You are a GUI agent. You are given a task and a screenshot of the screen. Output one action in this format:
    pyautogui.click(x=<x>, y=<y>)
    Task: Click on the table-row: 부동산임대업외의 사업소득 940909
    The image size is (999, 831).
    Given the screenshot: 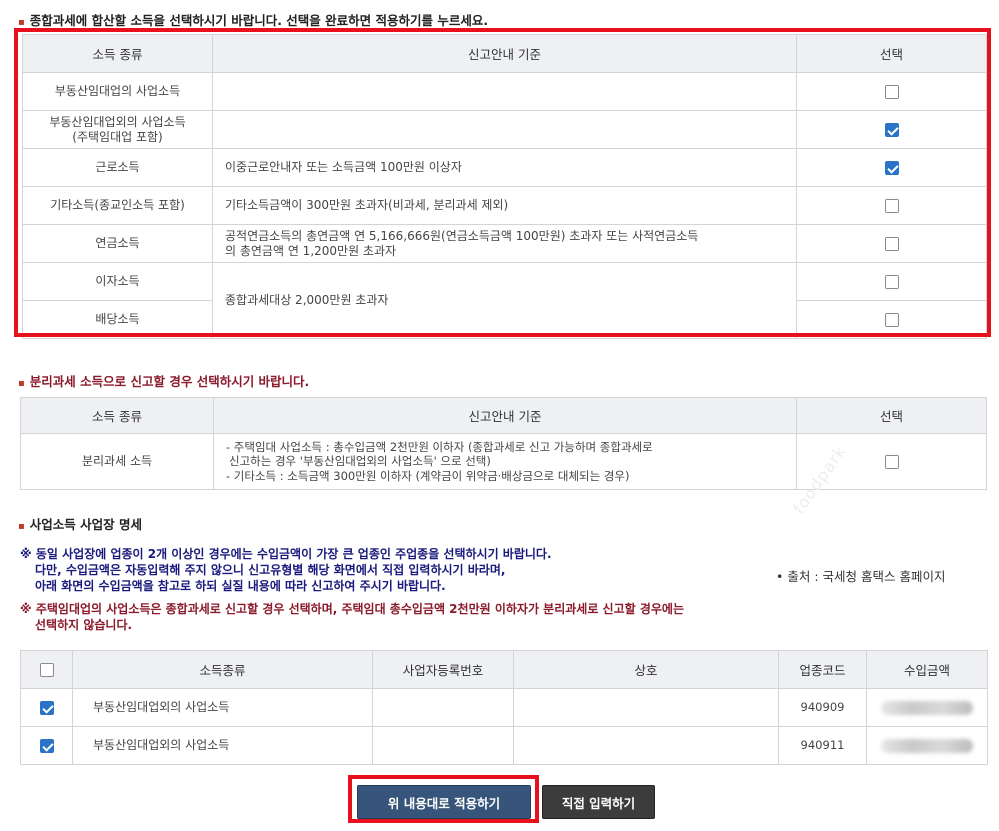 What is the action you would take?
    pyautogui.click(x=504, y=707)
    